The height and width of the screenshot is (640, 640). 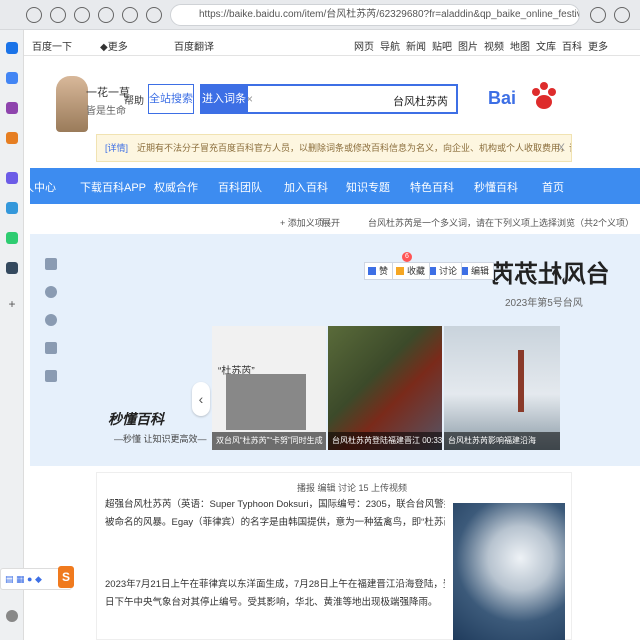 What do you see at coordinates (224, 99) in the screenshot?
I see `enter-entry-button: 进入词条` at bounding box center [224, 99].